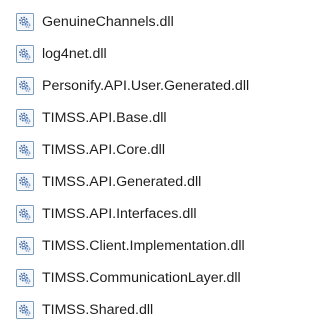  Describe the element at coordinates (122, 182) in the screenshot. I see `file-name: TIMSS.API.Generated.dll` at that location.